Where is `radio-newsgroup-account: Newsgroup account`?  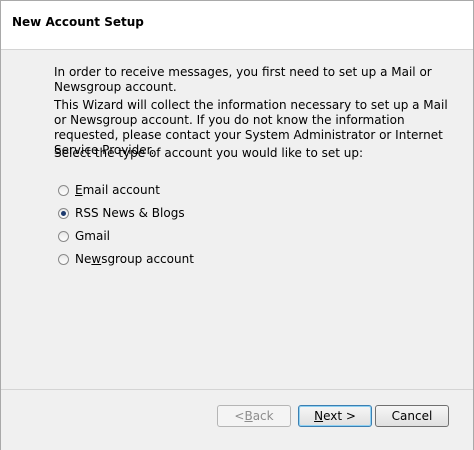 radio-newsgroup-account: Newsgroup account is located at coordinates (126, 259).